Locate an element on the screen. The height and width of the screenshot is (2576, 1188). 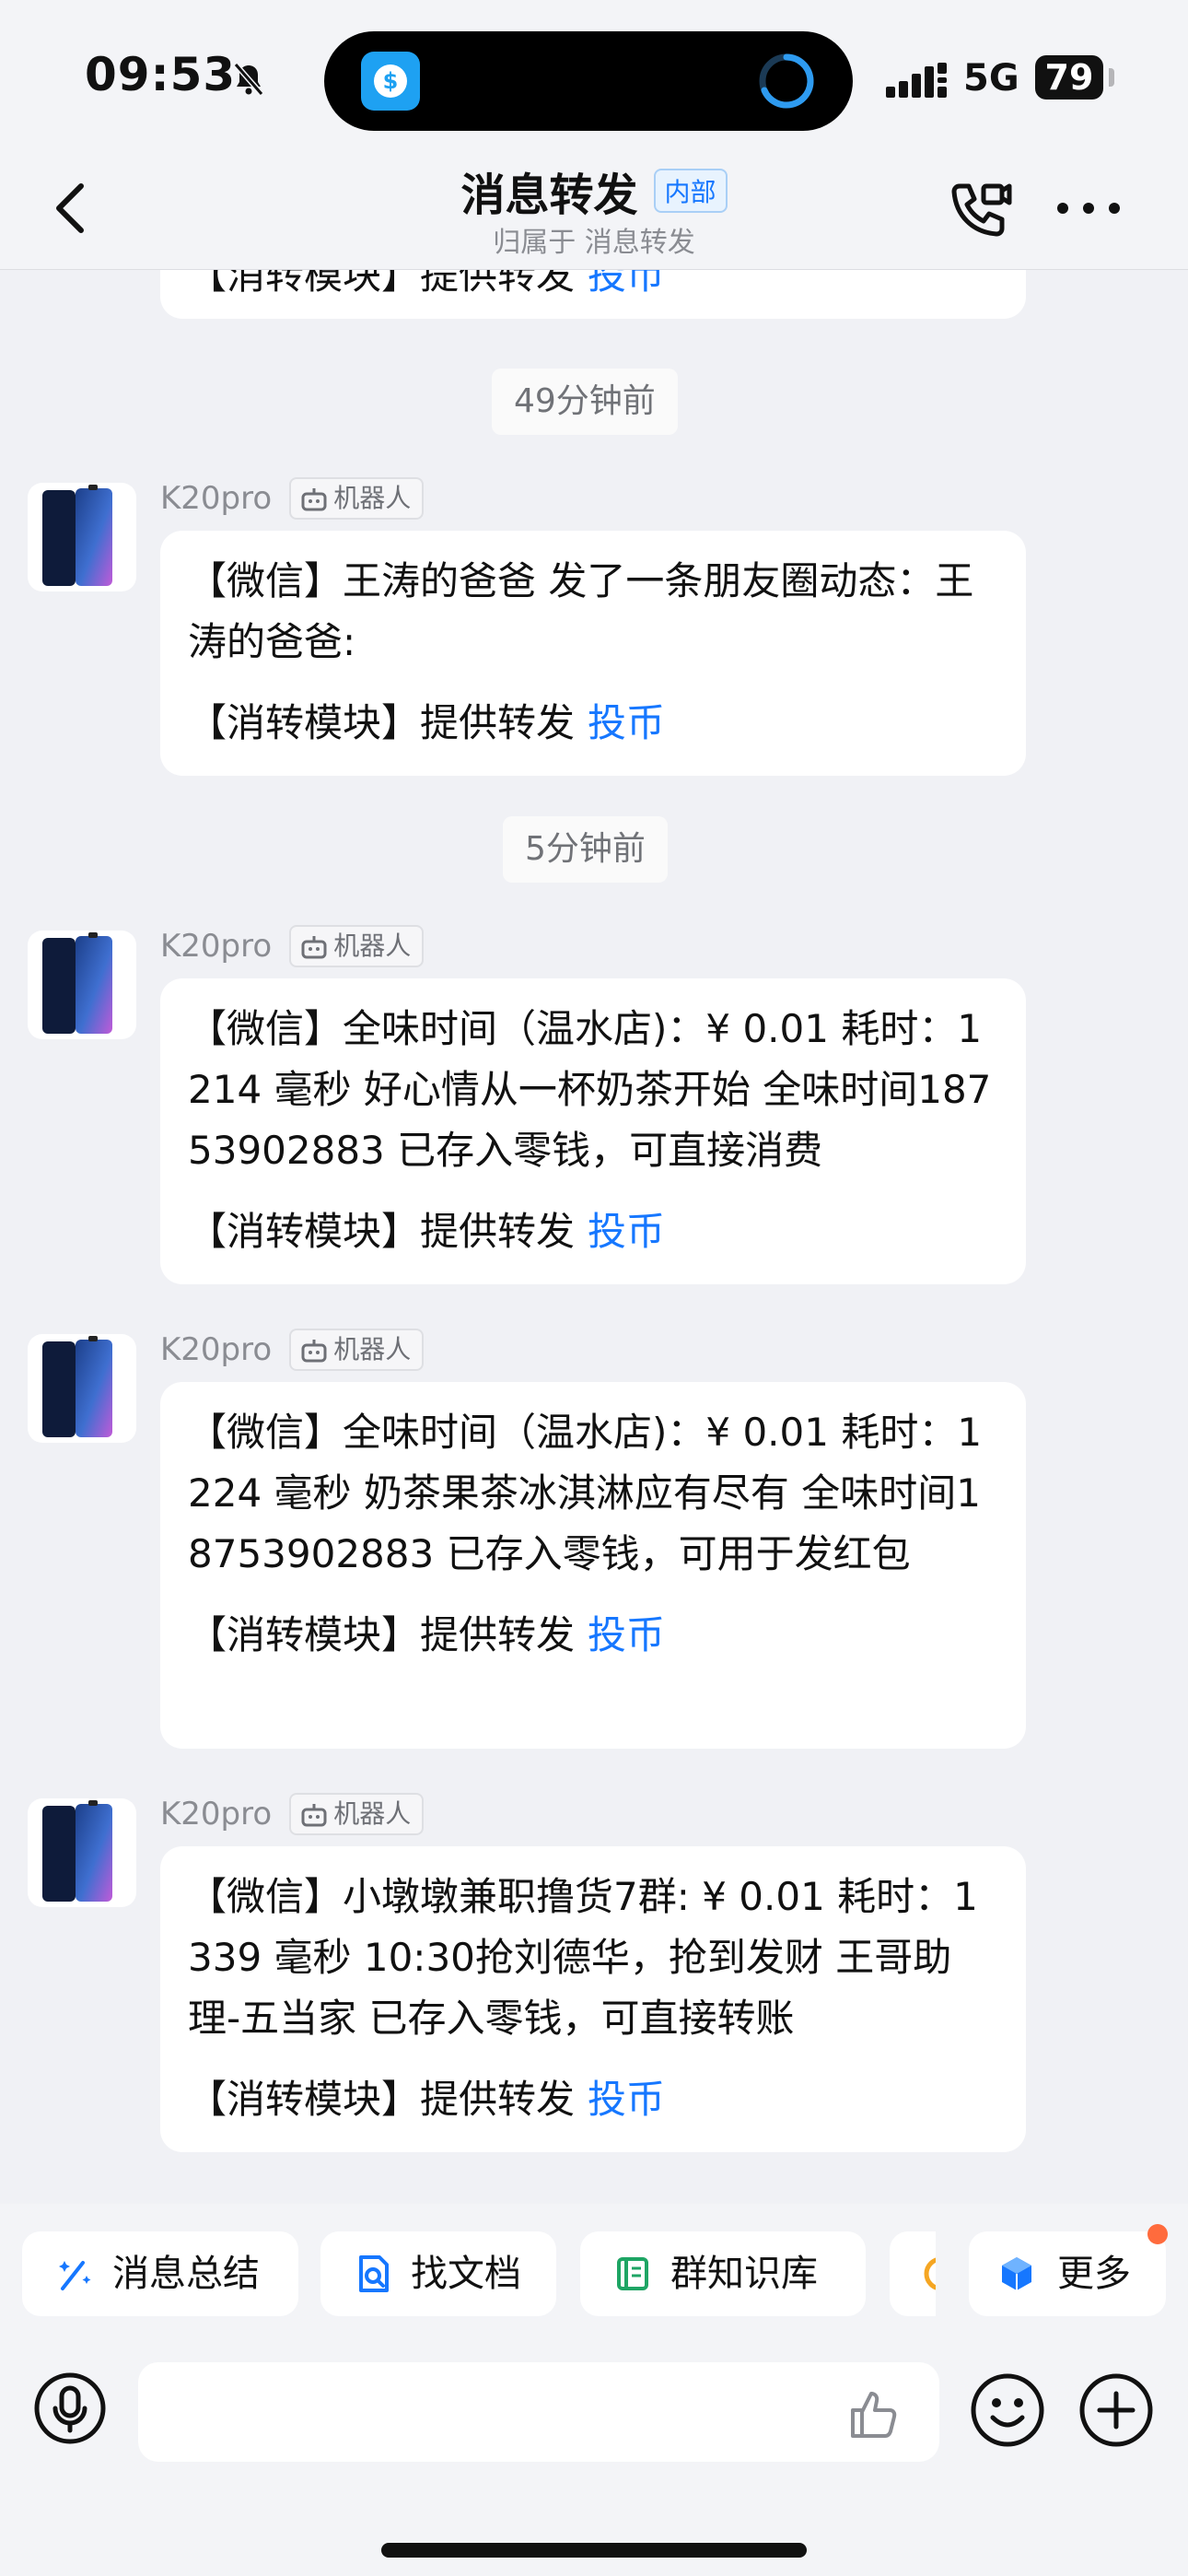
quick-action-label: 群知识库 is located at coordinates (744, 2274).